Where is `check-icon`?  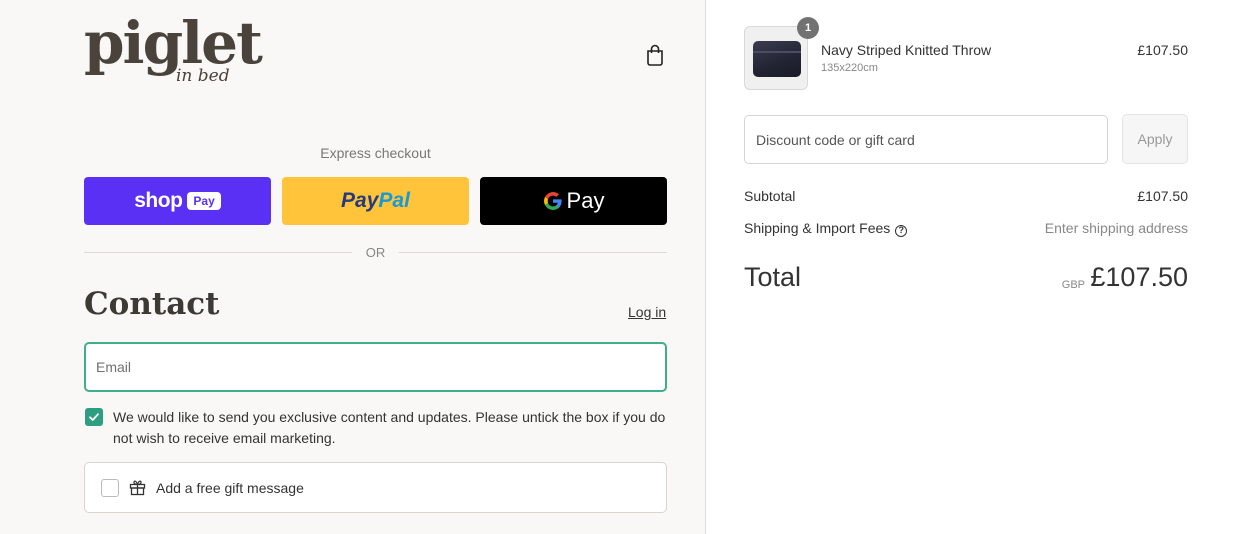
check-icon is located at coordinates (94, 417).